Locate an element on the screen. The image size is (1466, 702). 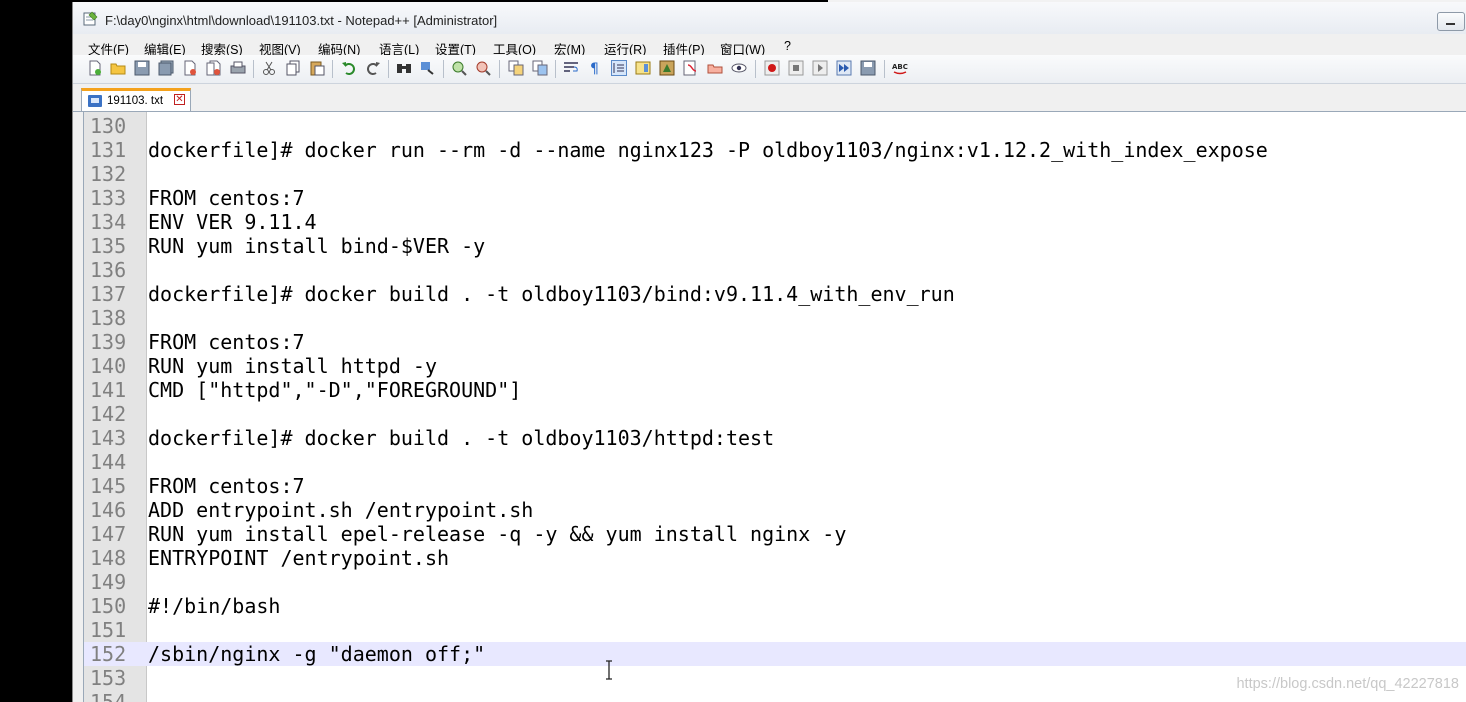
sync-vertical-icon is located at coordinates (516, 68).